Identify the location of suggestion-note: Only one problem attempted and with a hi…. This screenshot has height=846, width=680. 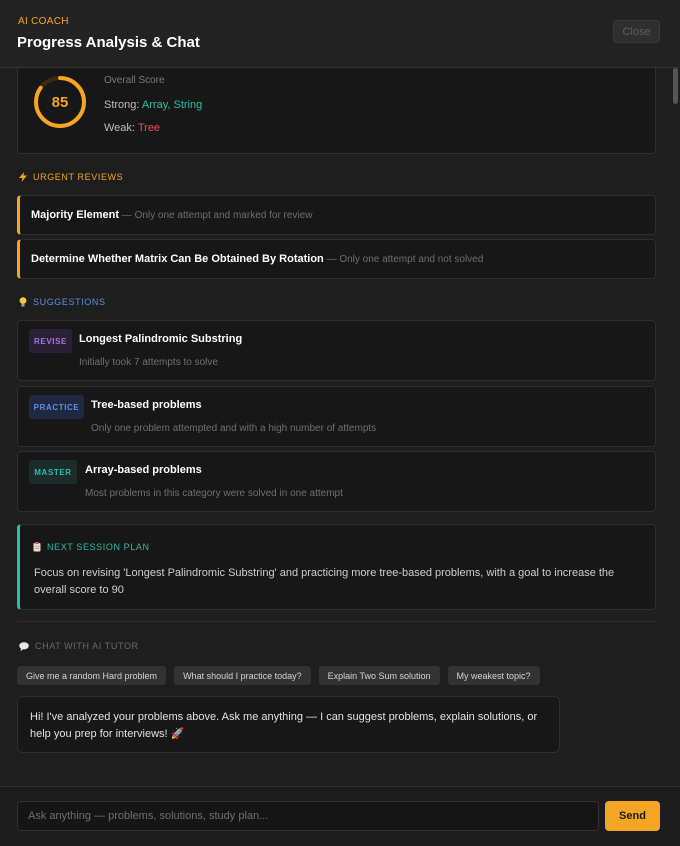
(234, 428).